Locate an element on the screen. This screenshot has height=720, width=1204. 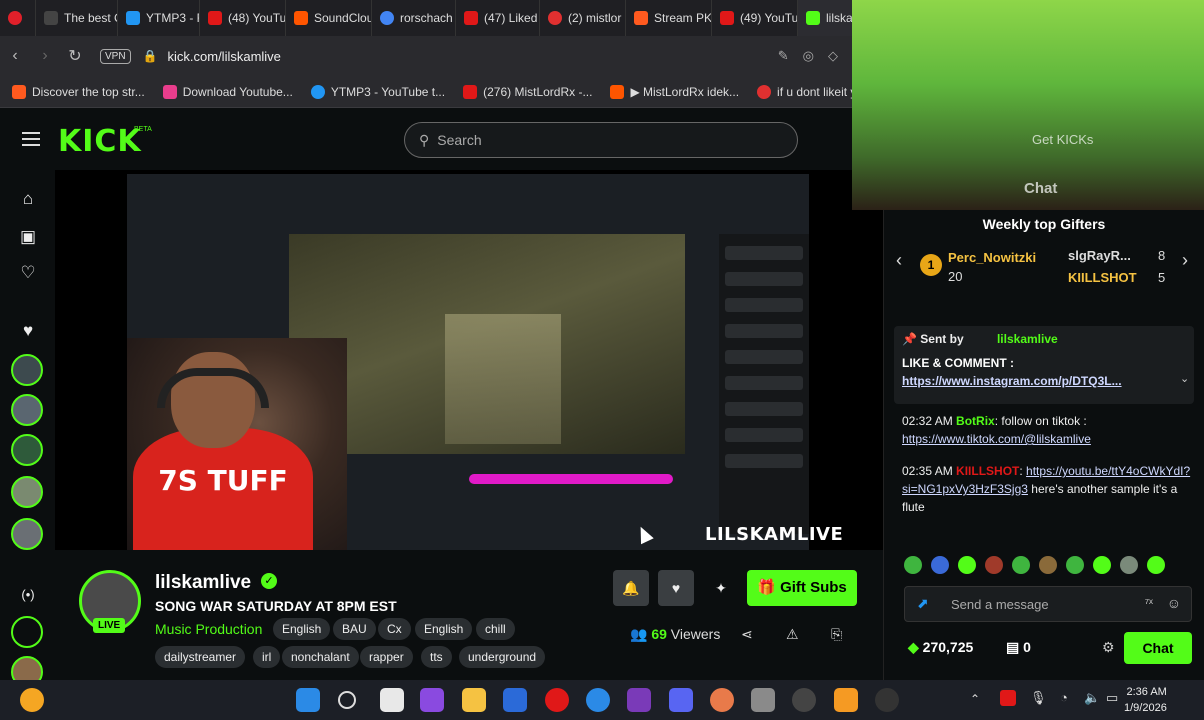
shield-icon: ◇ is located at coordinates (833, 56).